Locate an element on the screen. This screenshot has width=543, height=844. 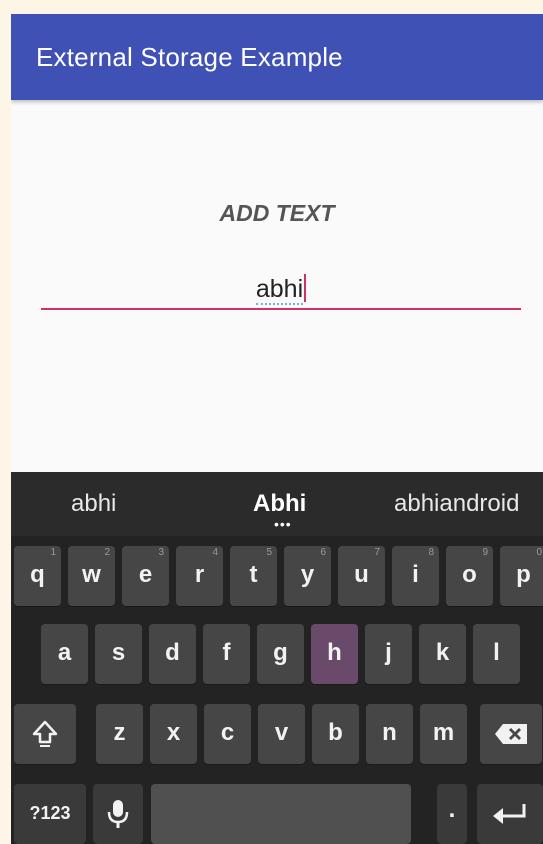
key-y-hint: 6 is located at coordinates (323, 552).